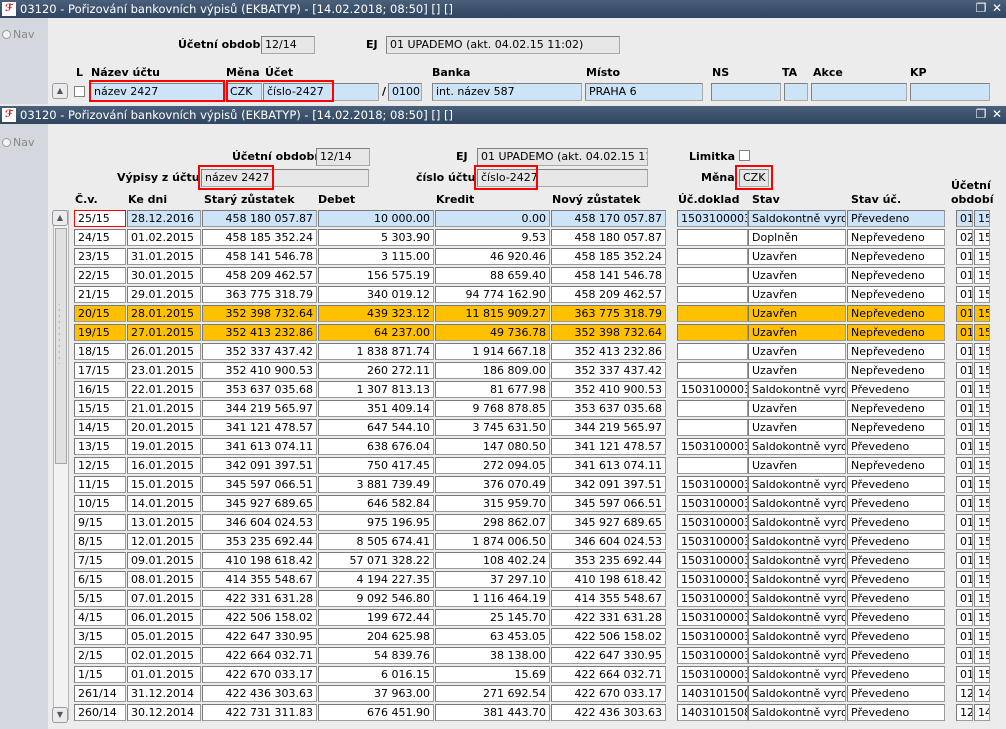 This screenshot has height=729, width=1006. I want to click on cell-kredit: 271 692.54, so click(492, 693).